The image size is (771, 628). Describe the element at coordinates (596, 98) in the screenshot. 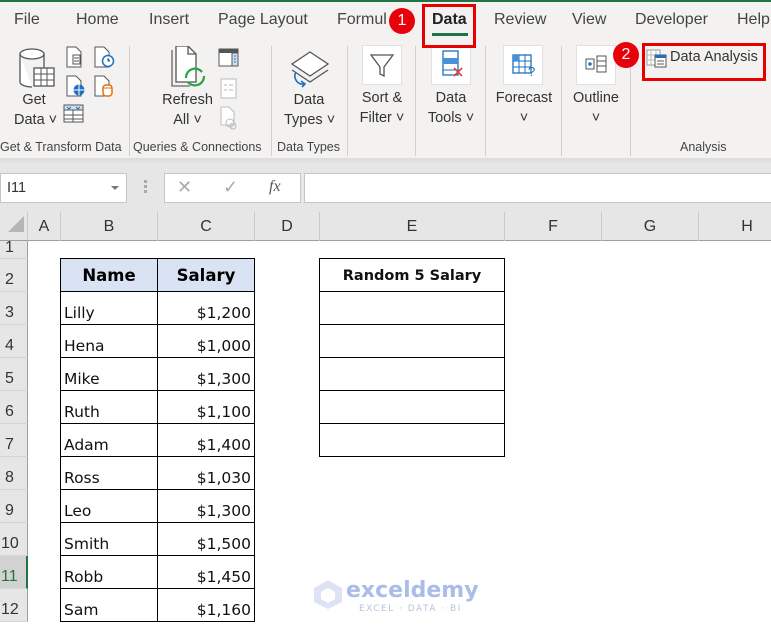

I see `outline-label-1: Outline` at that location.